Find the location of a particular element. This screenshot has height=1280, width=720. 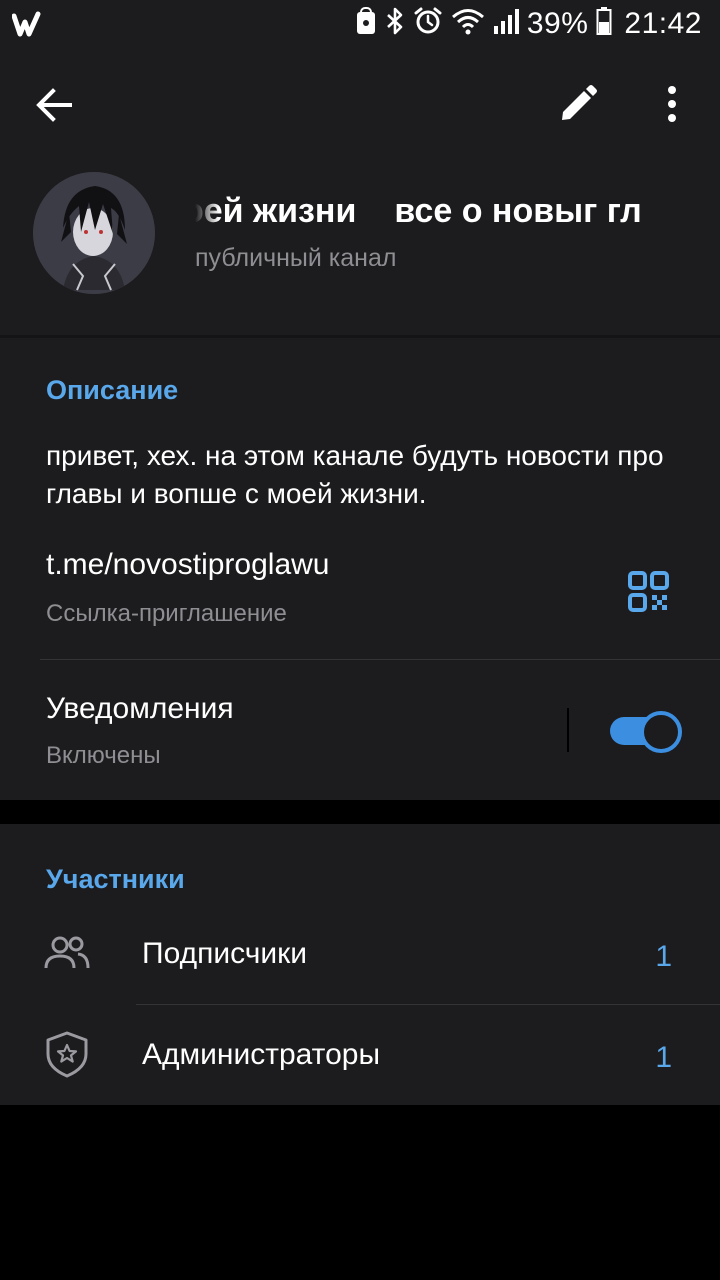

channel-type: публичный канал is located at coordinates (296, 258).